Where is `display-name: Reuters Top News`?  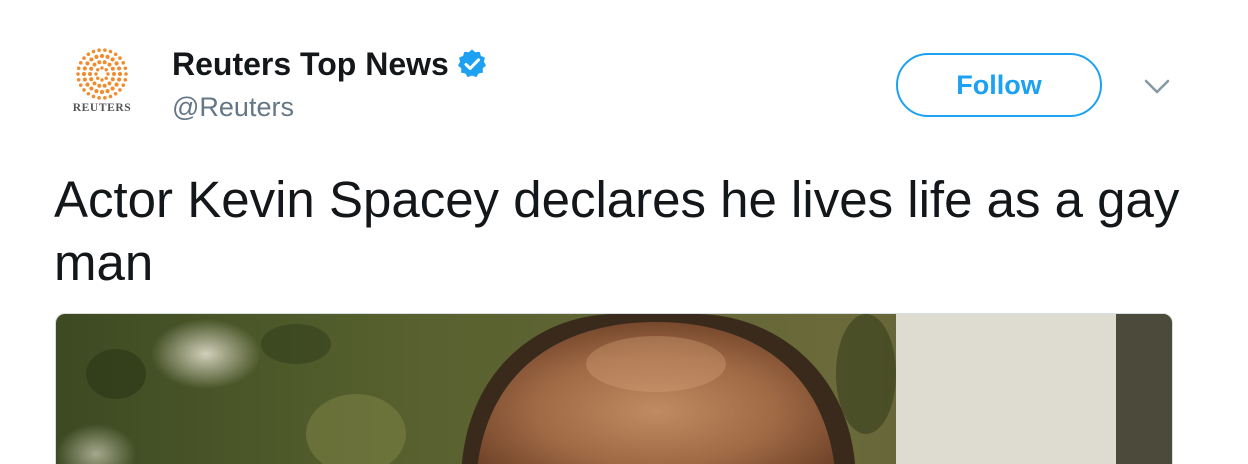
display-name: Reuters Top News is located at coordinates (310, 64).